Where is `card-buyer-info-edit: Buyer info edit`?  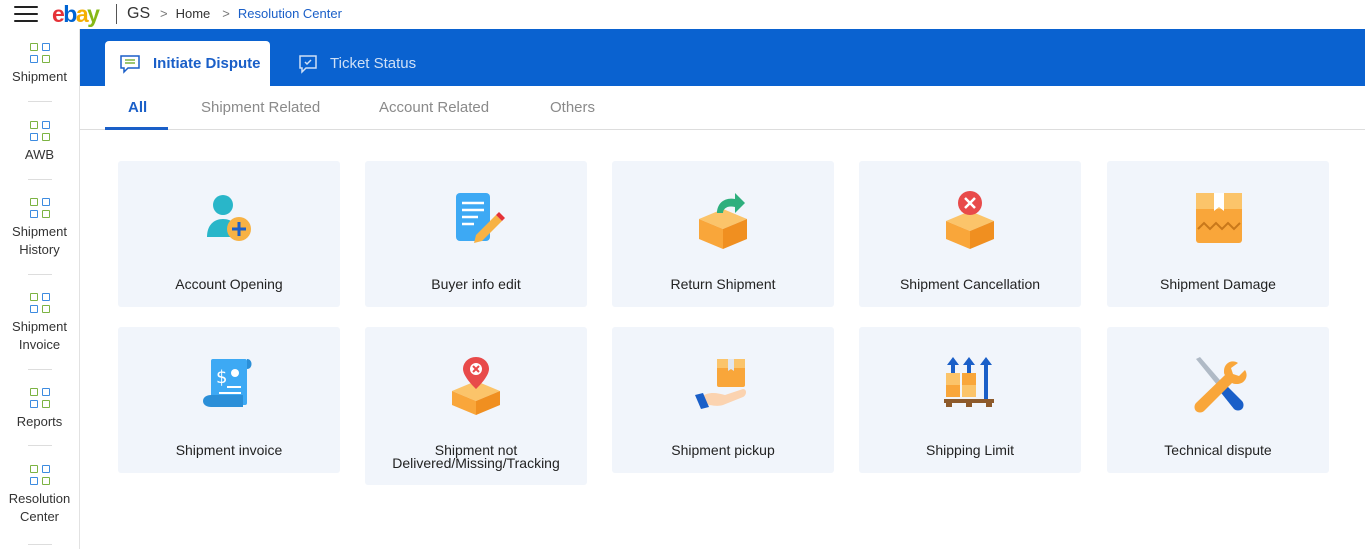 card-buyer-info-edit: Buyer info edit is located at coordinates (476, 234).